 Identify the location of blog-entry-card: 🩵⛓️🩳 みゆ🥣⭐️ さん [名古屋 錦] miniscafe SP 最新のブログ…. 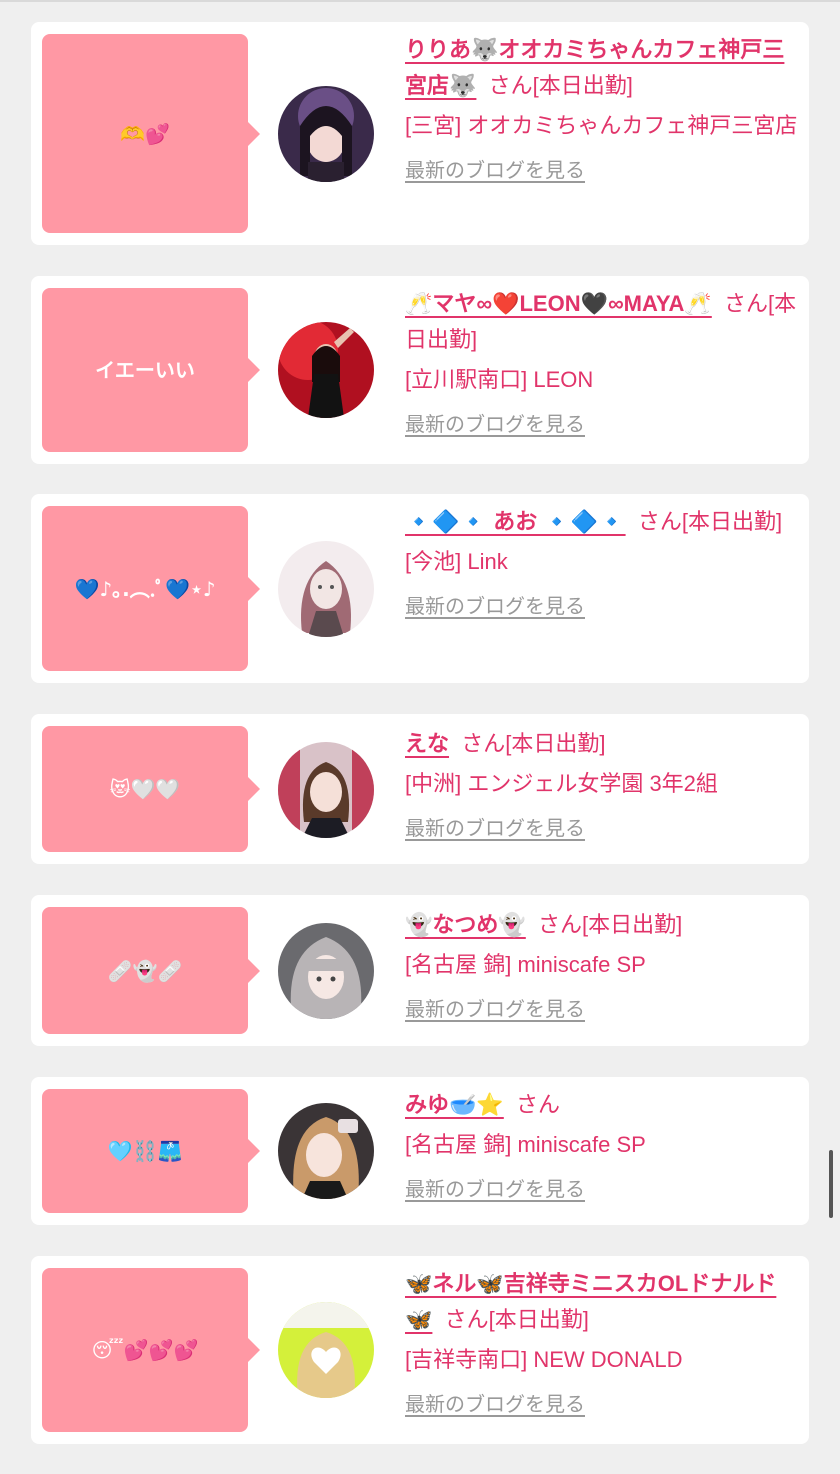
(420, 1151).